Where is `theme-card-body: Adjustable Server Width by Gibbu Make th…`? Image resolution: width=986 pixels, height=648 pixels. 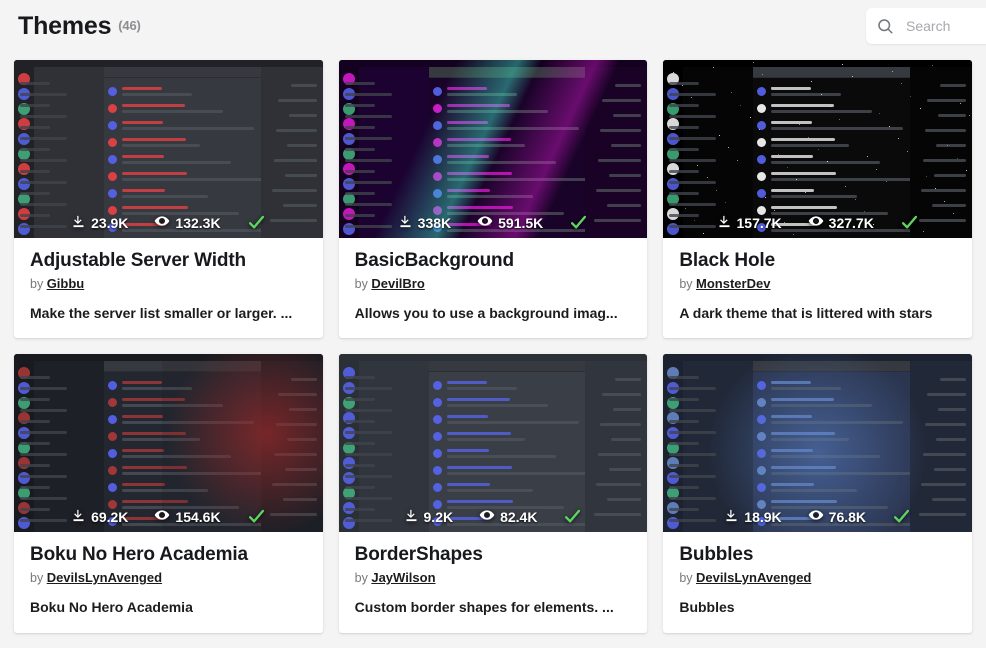 theme-card-body: Adjustable Server Width by Gibbu Make th… is located at coordinates (168, 288).